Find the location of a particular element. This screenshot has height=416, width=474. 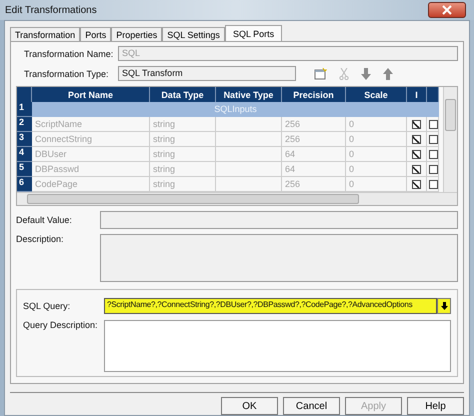

column-header: Precision is located at coordinates (314, 94).